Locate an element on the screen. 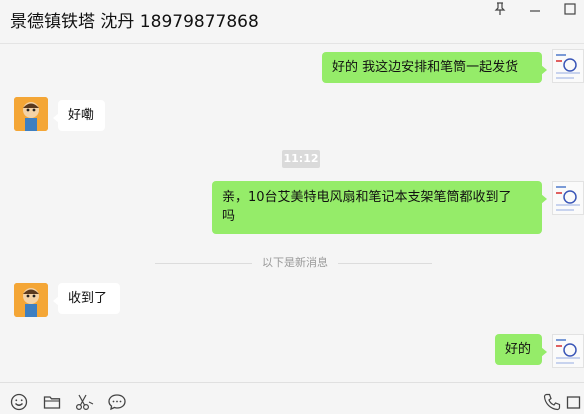  minimize-icon is located at coordinates (535, 9).